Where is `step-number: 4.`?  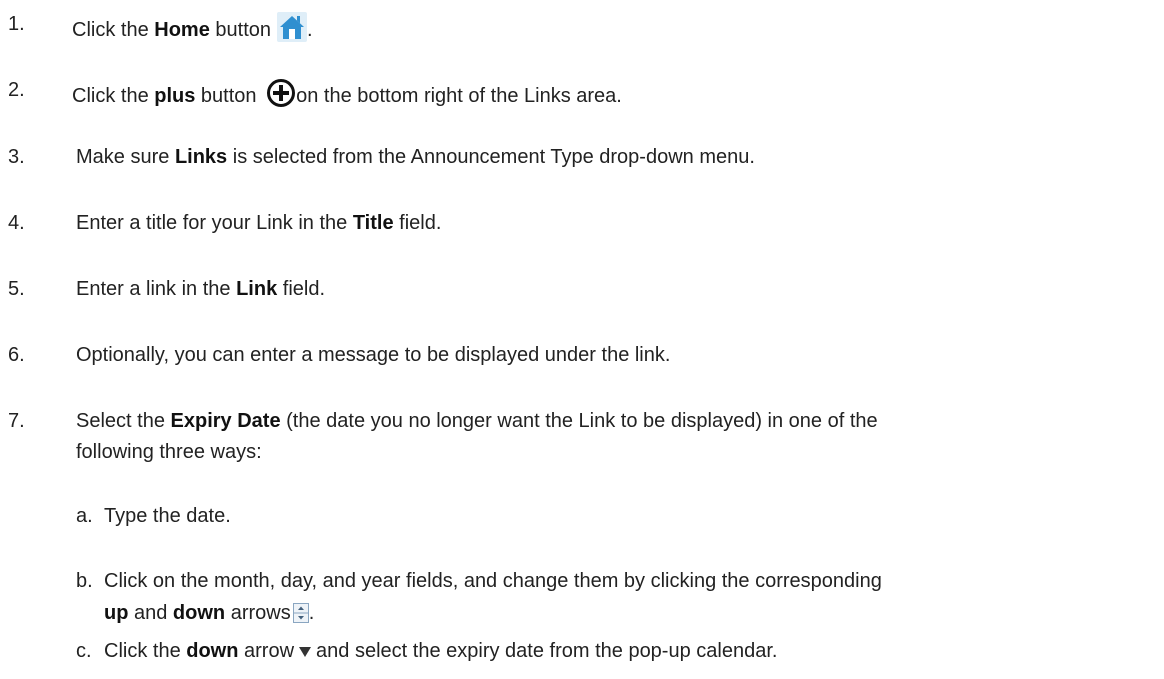
step-number: 4. is located at coordinates (16, 223).